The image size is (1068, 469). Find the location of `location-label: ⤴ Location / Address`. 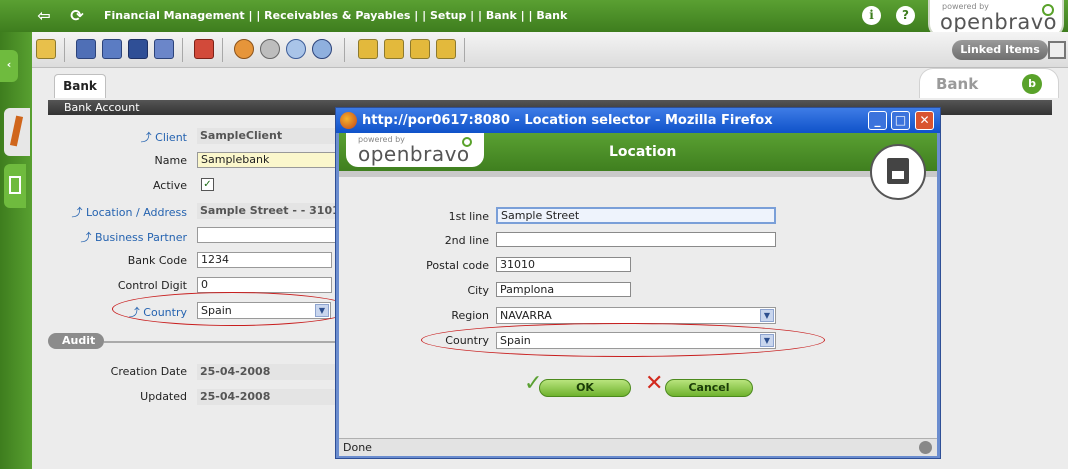

location-label: ⤴ Location / Address is located at coordinates (109, 212).